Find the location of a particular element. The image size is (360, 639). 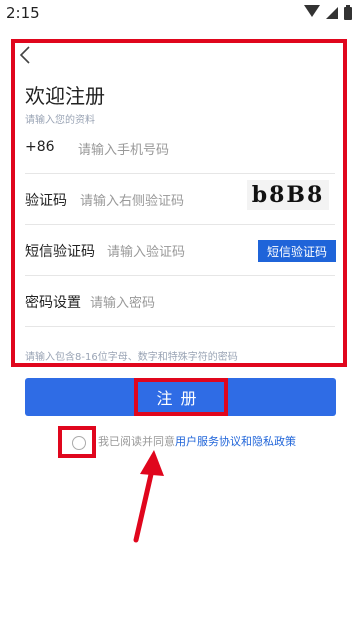

country-code: +86 is located at coordinates (40, 147).